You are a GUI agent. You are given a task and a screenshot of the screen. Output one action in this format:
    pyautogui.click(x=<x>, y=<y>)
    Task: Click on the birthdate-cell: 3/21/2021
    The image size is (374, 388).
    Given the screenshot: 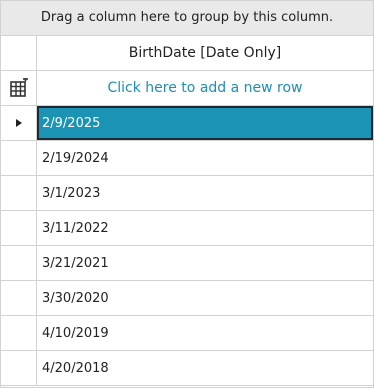 What is the action you would take?
    pyautogui.click(x=205, y=263)
    